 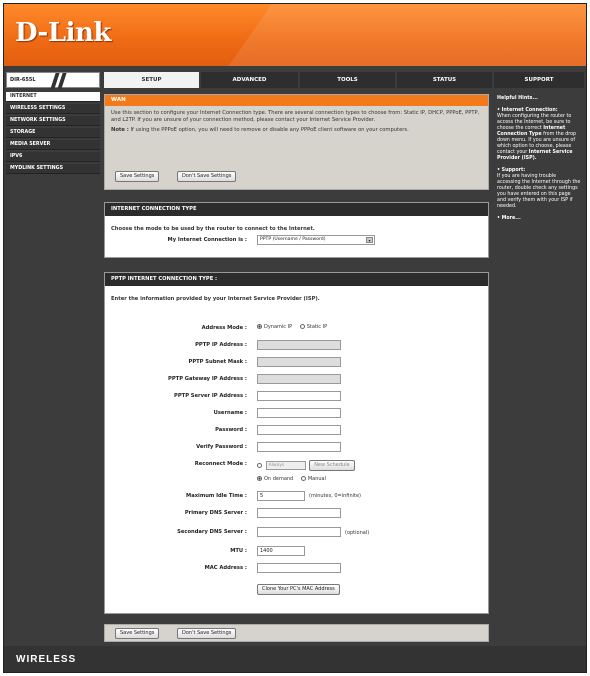 What do you see at coordinates (259, 465) in the screenshot?
I see `always-radio` at bounding box center [259, 465].